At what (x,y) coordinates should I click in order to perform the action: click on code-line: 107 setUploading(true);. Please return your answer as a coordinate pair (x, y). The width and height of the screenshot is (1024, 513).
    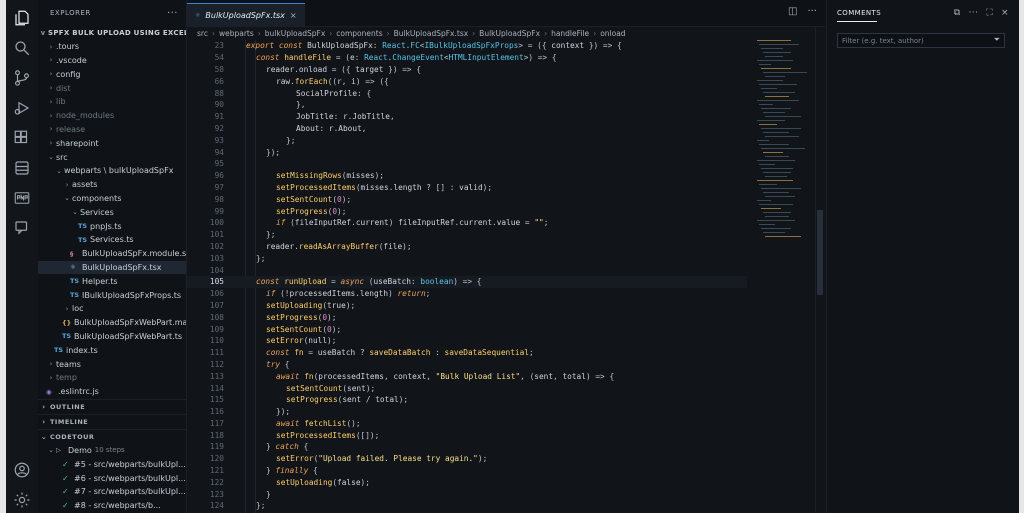
    Looking at the image, I should click on (467, 306).